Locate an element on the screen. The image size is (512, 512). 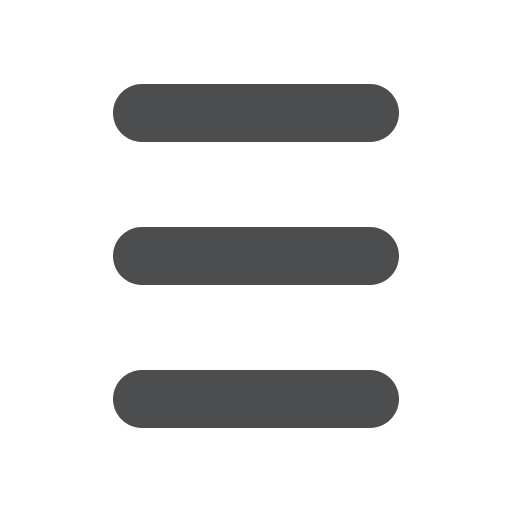
menu-bar-middle is located at coordinates (256, 256).